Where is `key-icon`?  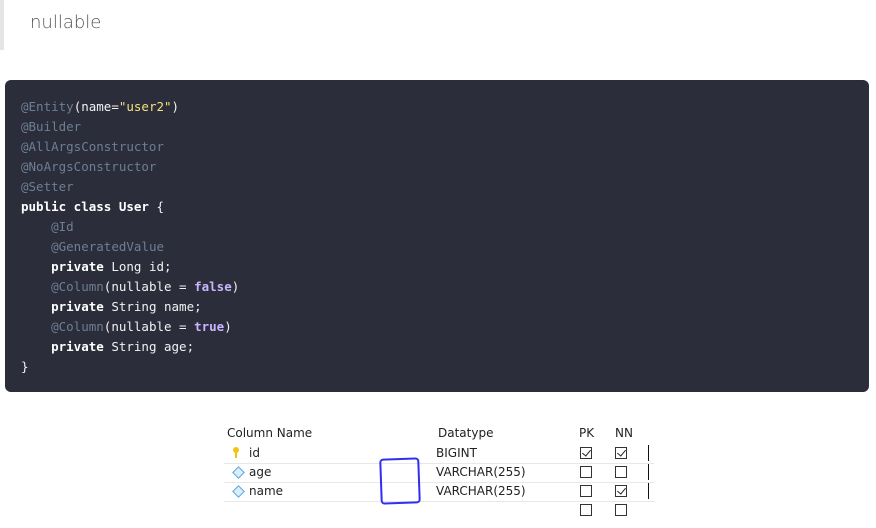
key-icon is located at coordinates (236, 452).